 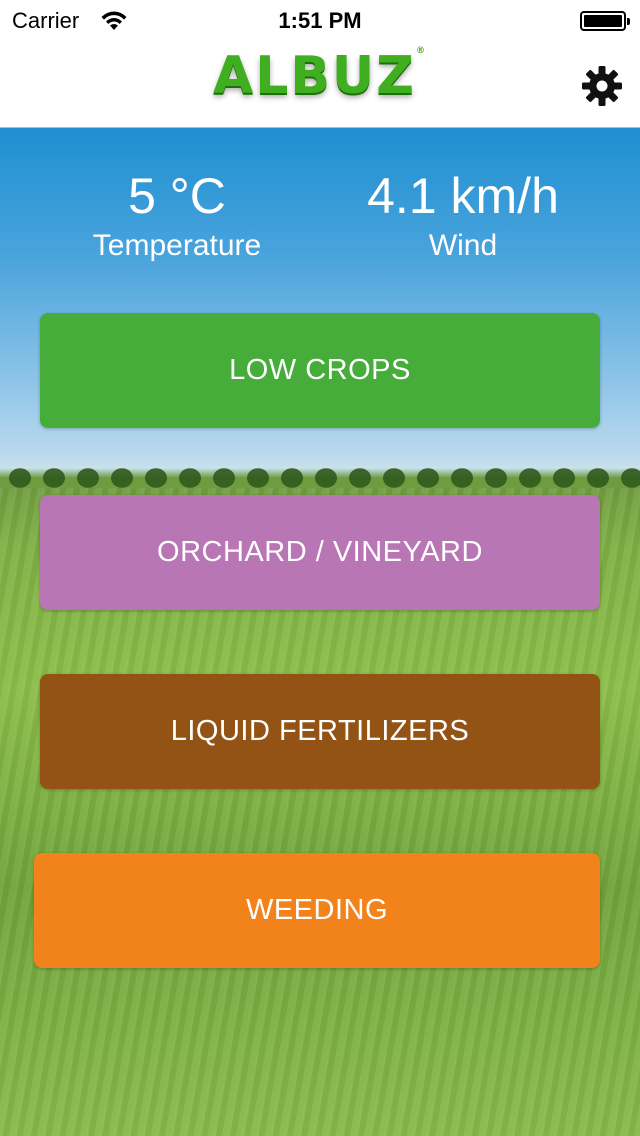 I want to click on low-crops-button: LOW CROPS, so click(x=320, y=370).